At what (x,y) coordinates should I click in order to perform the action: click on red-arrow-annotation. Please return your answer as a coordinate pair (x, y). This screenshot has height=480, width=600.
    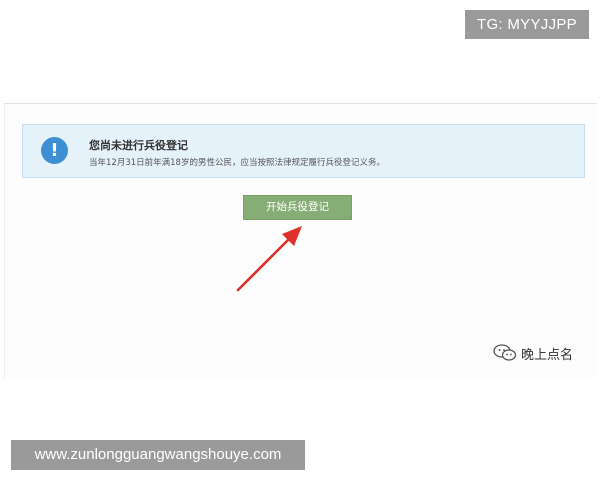
    Looking at the image, I should click on (269, 259).